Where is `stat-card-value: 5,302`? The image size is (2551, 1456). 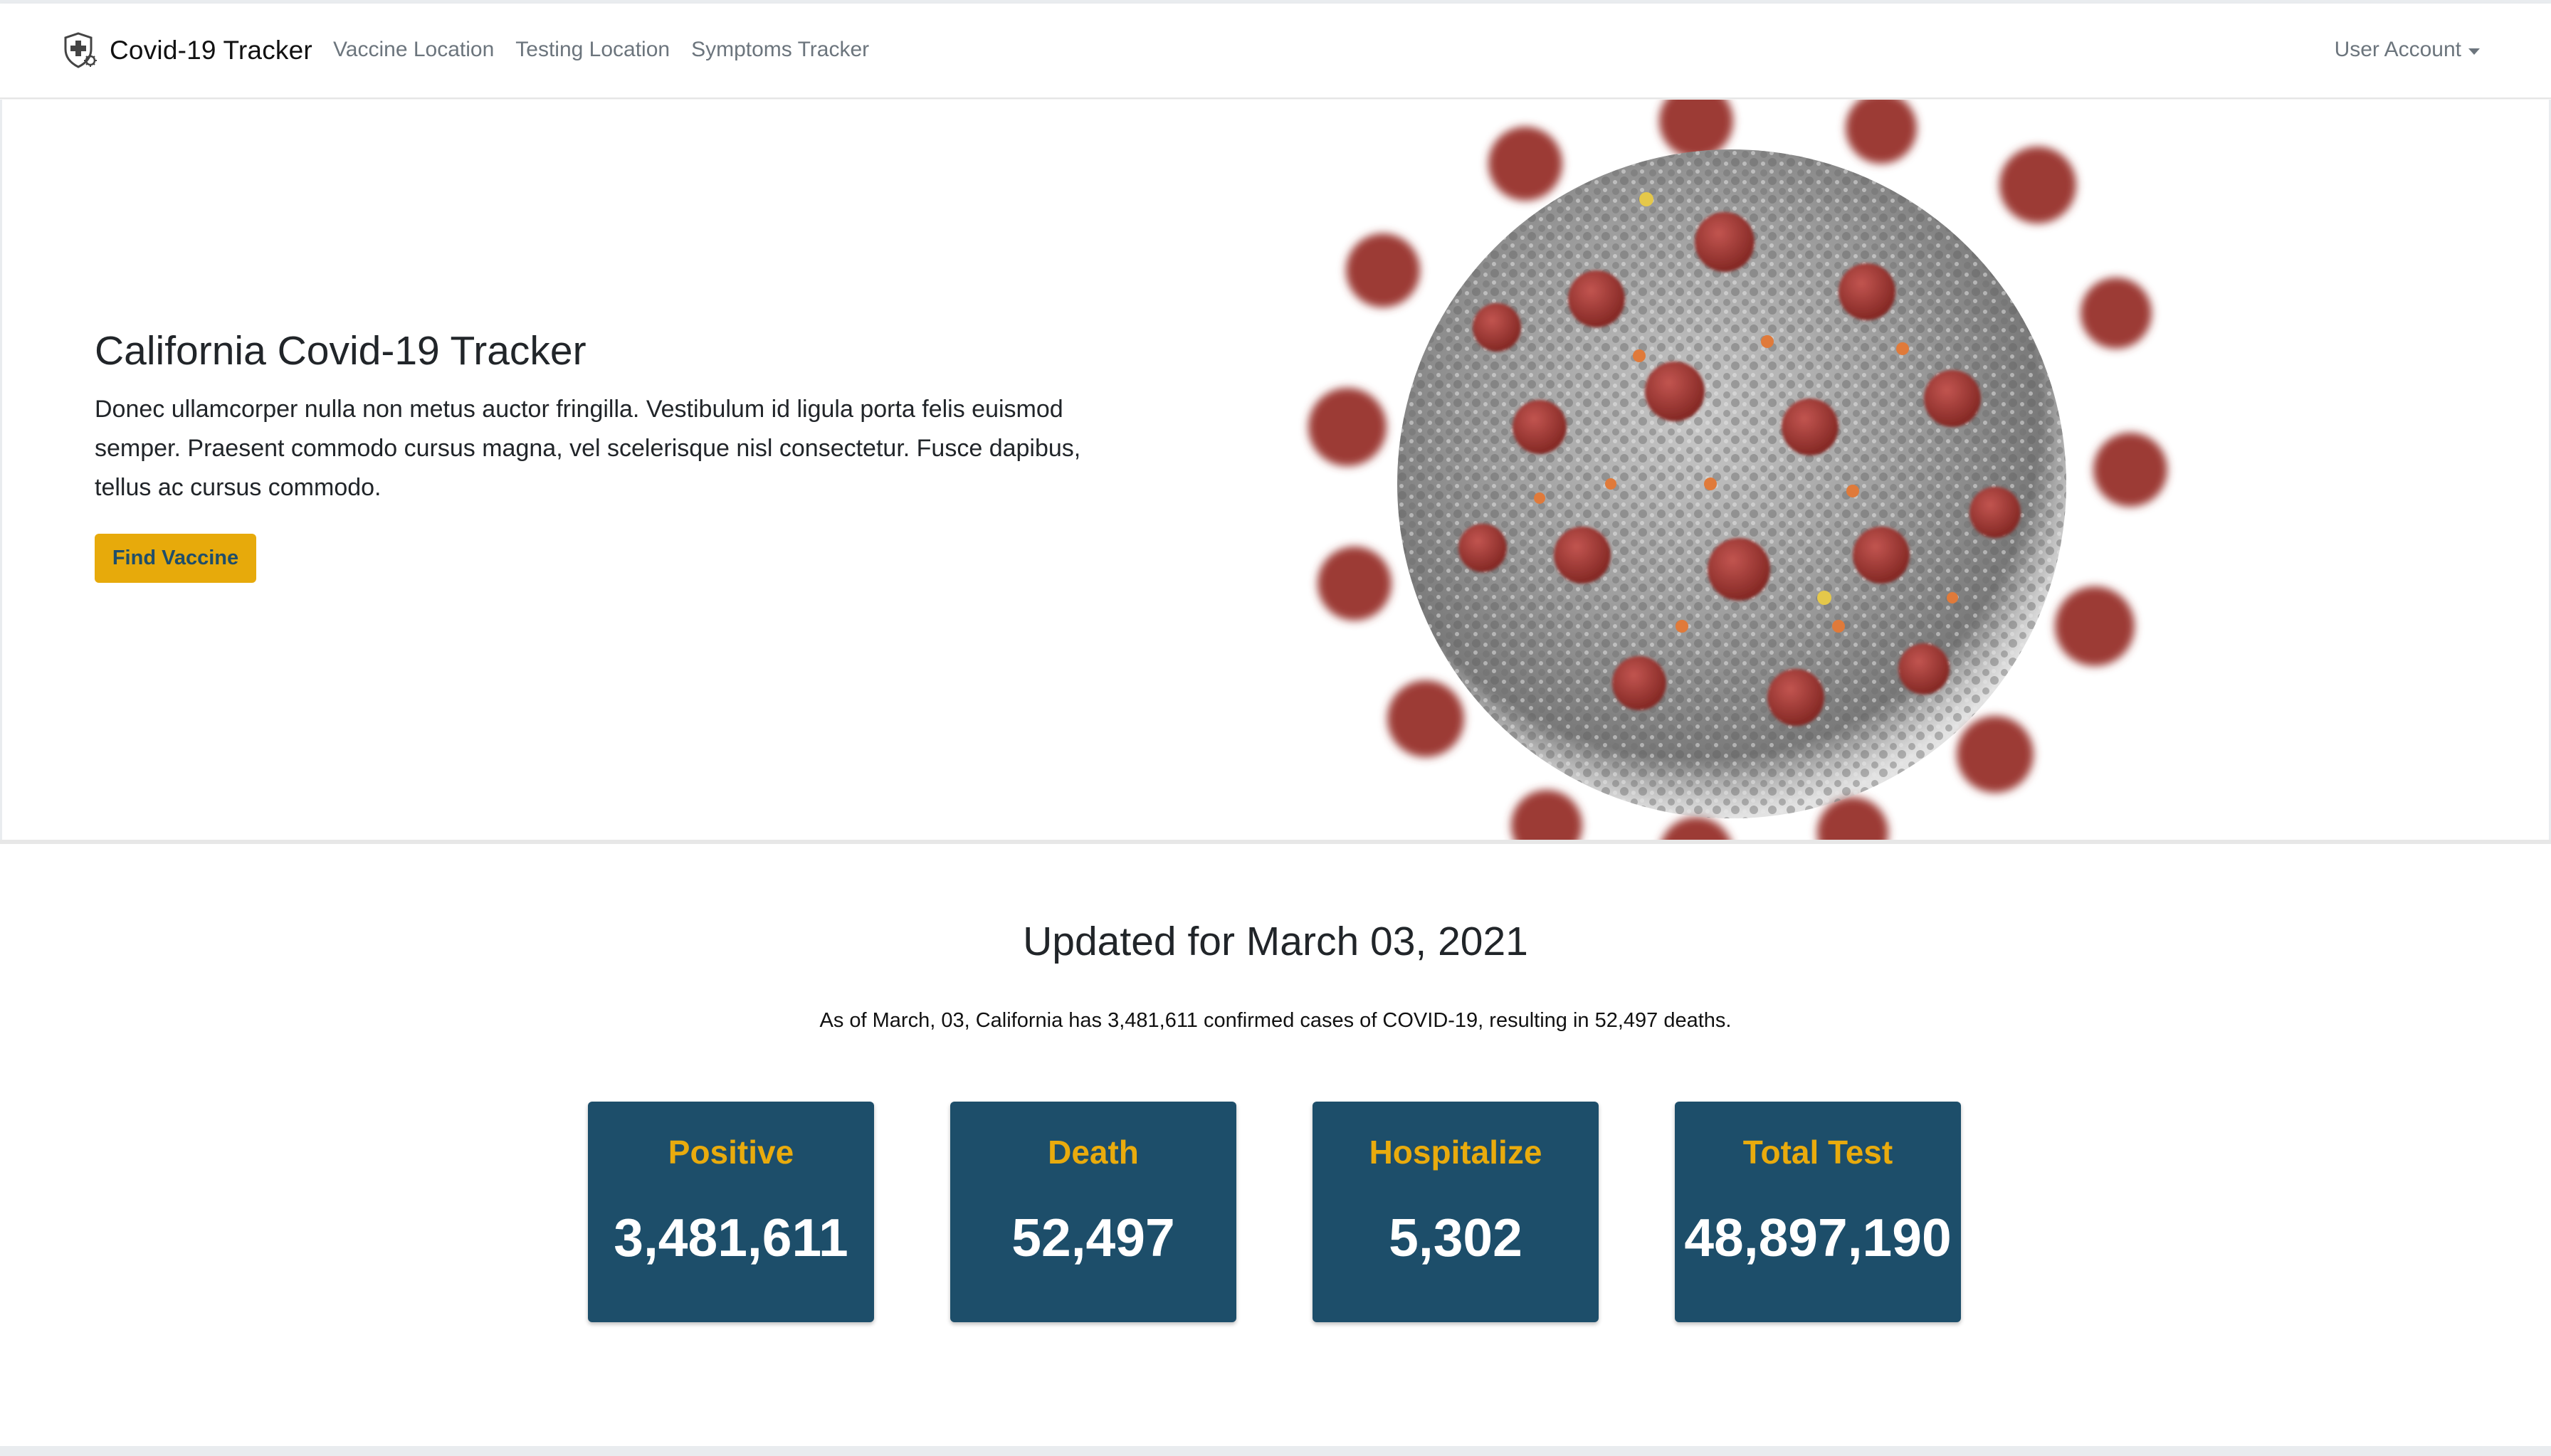 stat-card-value: 5,302 is located at coordinates (1456, 1237).